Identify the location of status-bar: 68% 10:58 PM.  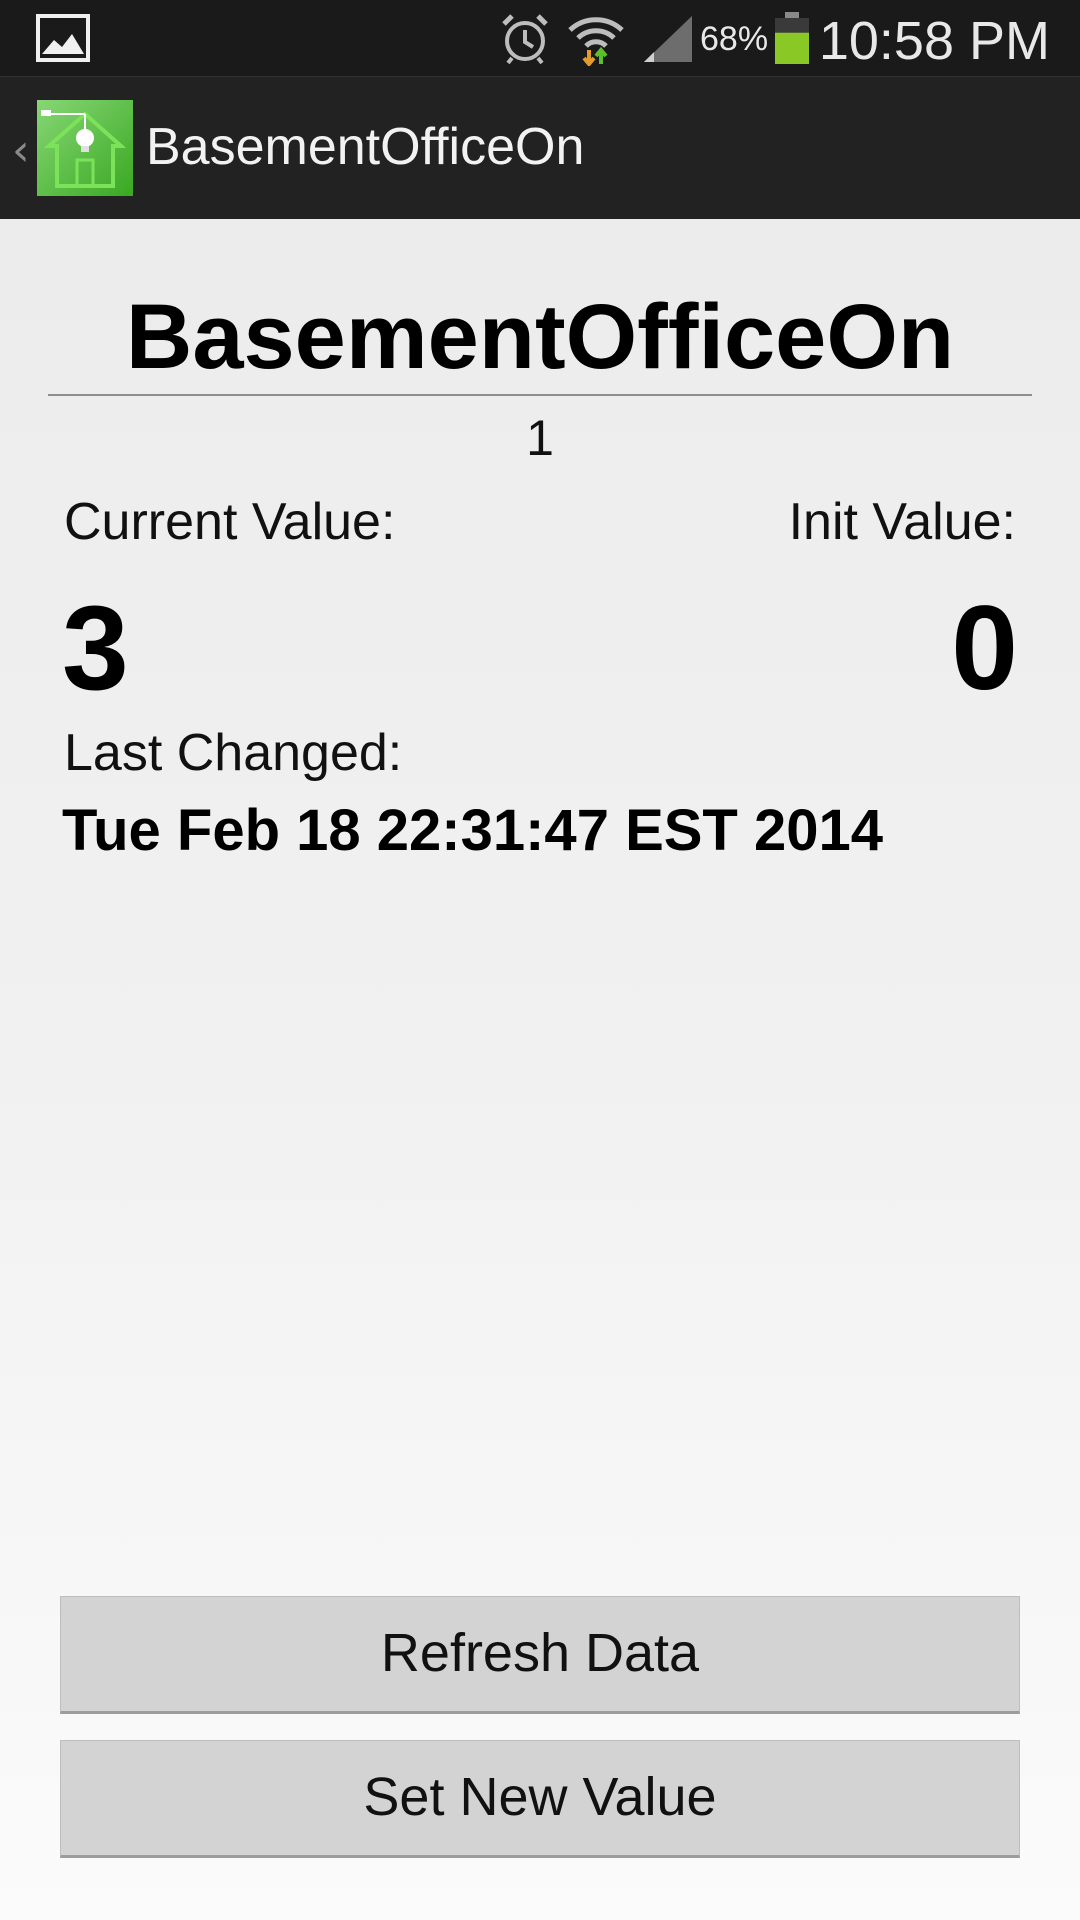
(540, 38).